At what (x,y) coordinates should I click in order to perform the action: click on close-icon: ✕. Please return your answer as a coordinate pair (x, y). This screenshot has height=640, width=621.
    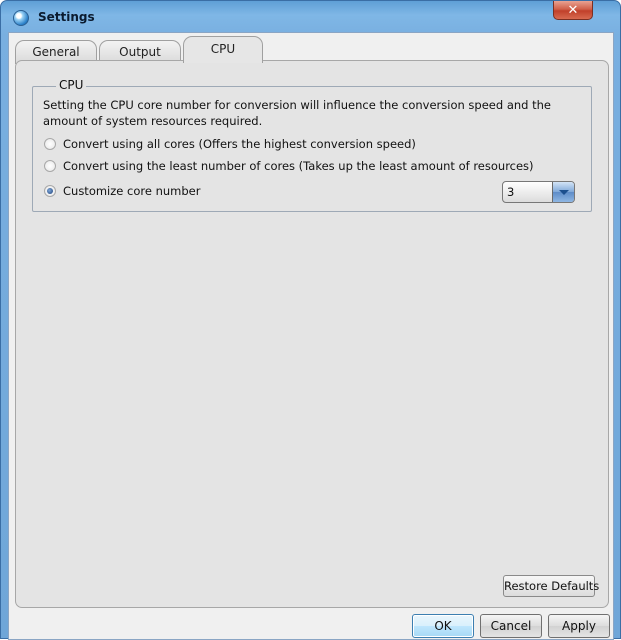
    Looking at the image, I should click on (573, 10).